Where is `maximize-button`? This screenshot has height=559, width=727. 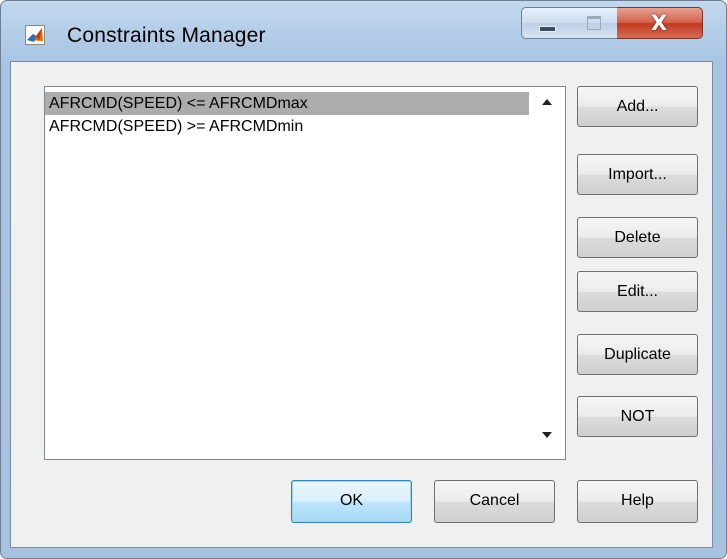
maximize-button is located at coordinates (593, 23).